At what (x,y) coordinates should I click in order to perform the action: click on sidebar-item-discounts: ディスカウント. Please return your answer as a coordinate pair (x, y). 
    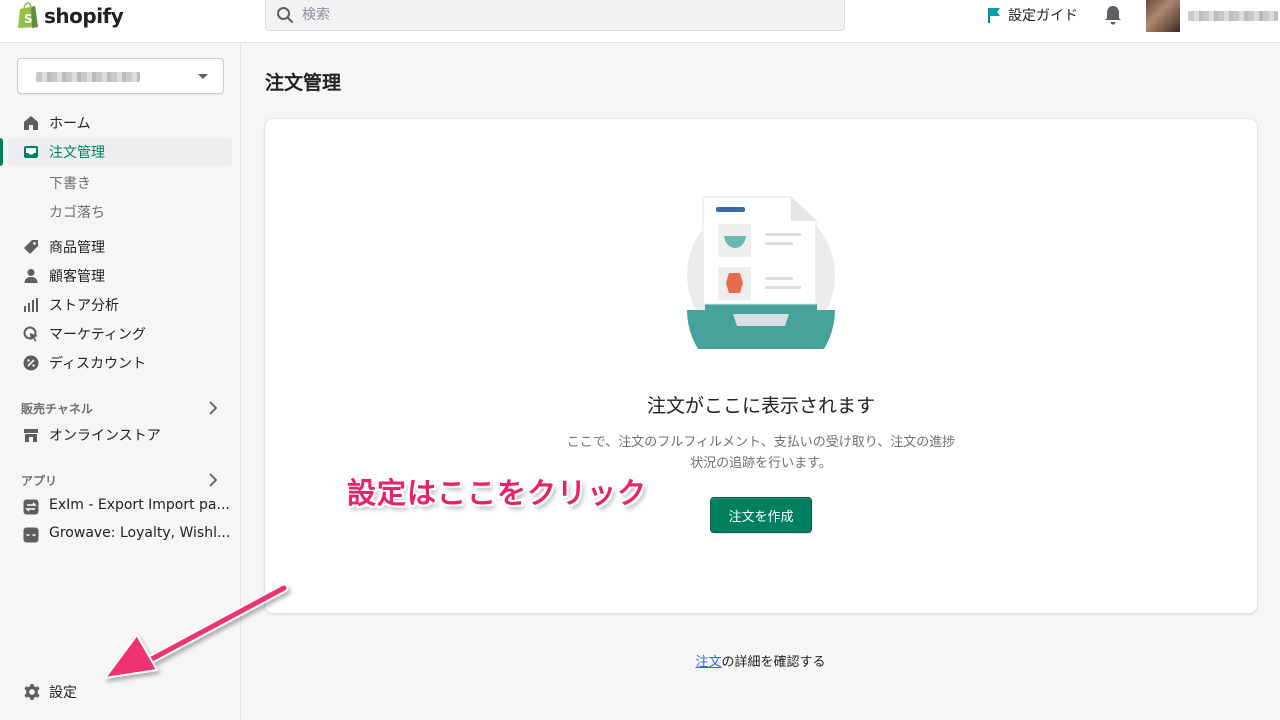
    Looking at the image, I should click on (120, 363).